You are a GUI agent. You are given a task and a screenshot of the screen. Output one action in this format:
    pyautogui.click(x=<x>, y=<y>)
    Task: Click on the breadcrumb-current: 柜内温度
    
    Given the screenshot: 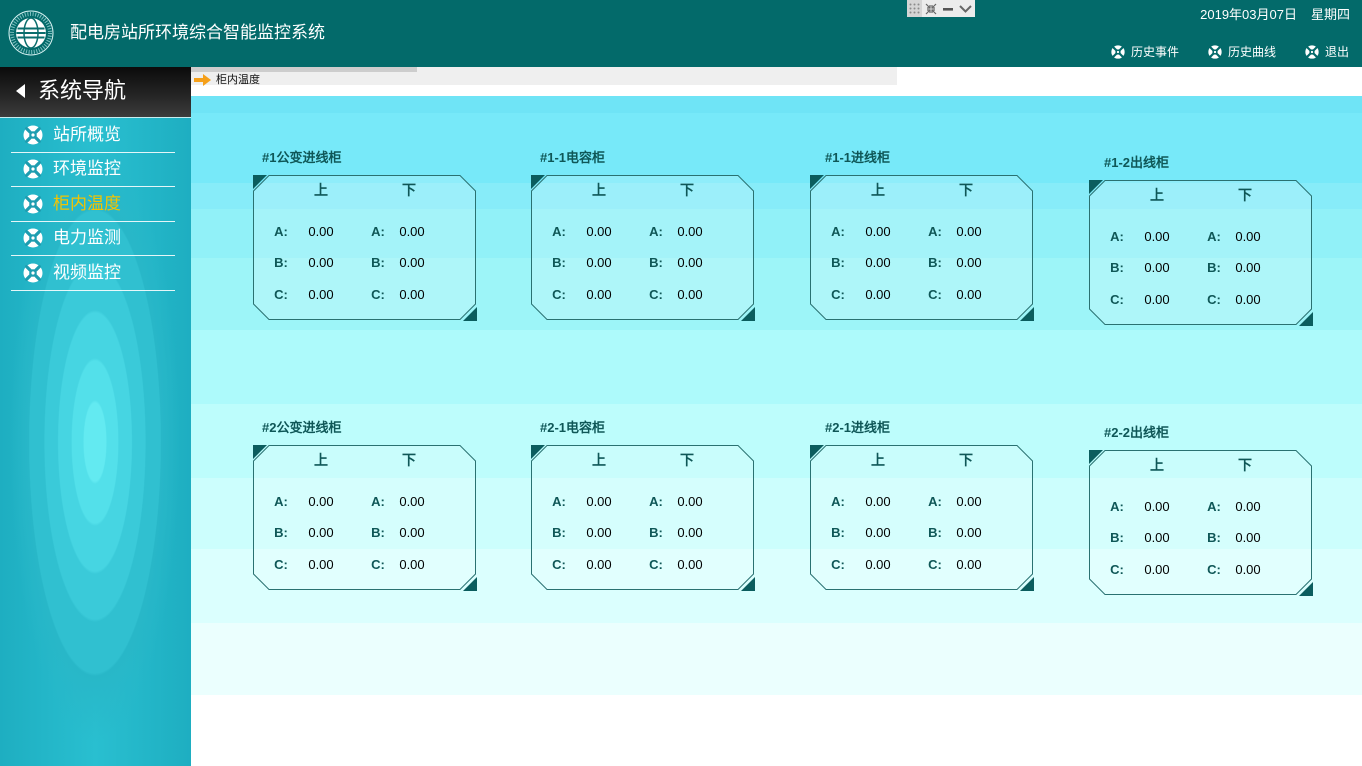 What is the action you would take?
    pyautogui.click(x=238, y=80)
    